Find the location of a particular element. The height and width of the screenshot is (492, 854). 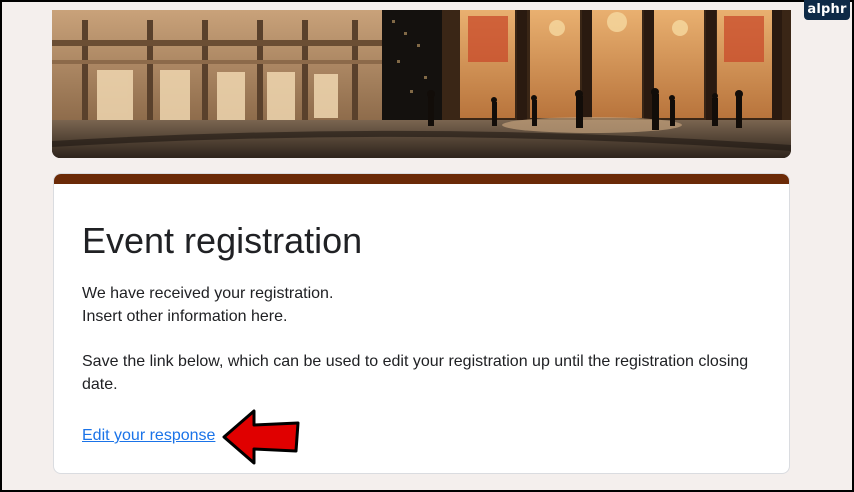

edit-response-link: Edit your response is located at coordinates (148, 436).